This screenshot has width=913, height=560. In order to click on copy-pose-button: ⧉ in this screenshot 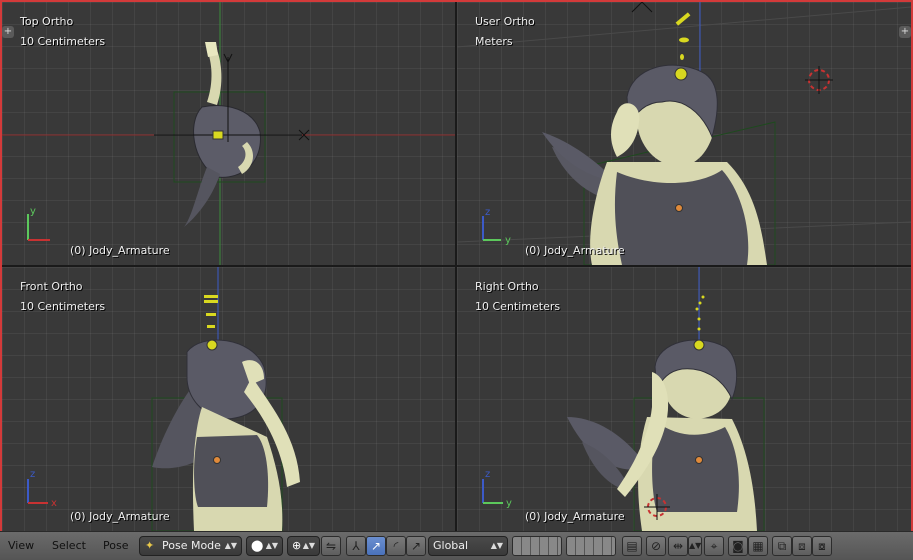, I will do `click(782, 546)`.